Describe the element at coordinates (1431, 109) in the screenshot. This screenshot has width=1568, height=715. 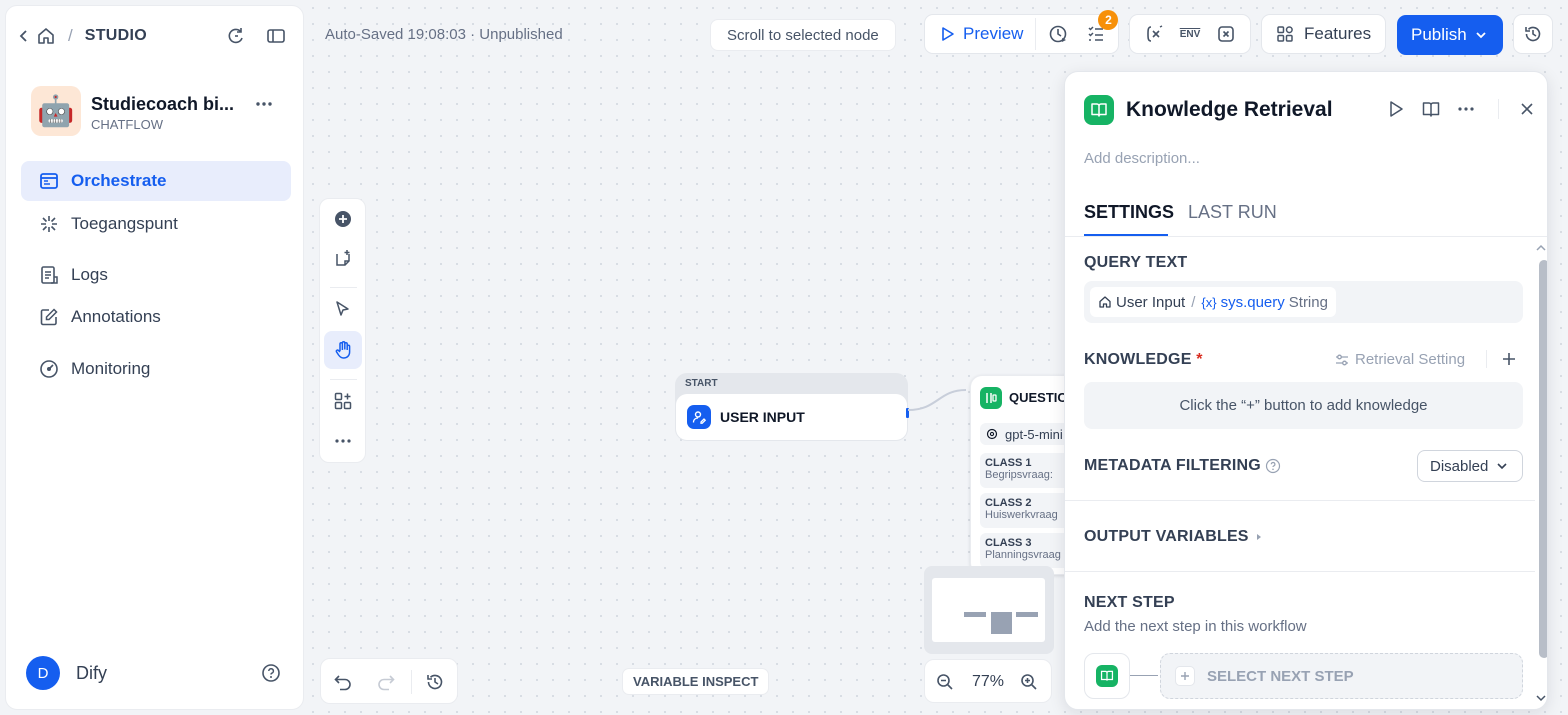
I see `help-book-icon` at that location.